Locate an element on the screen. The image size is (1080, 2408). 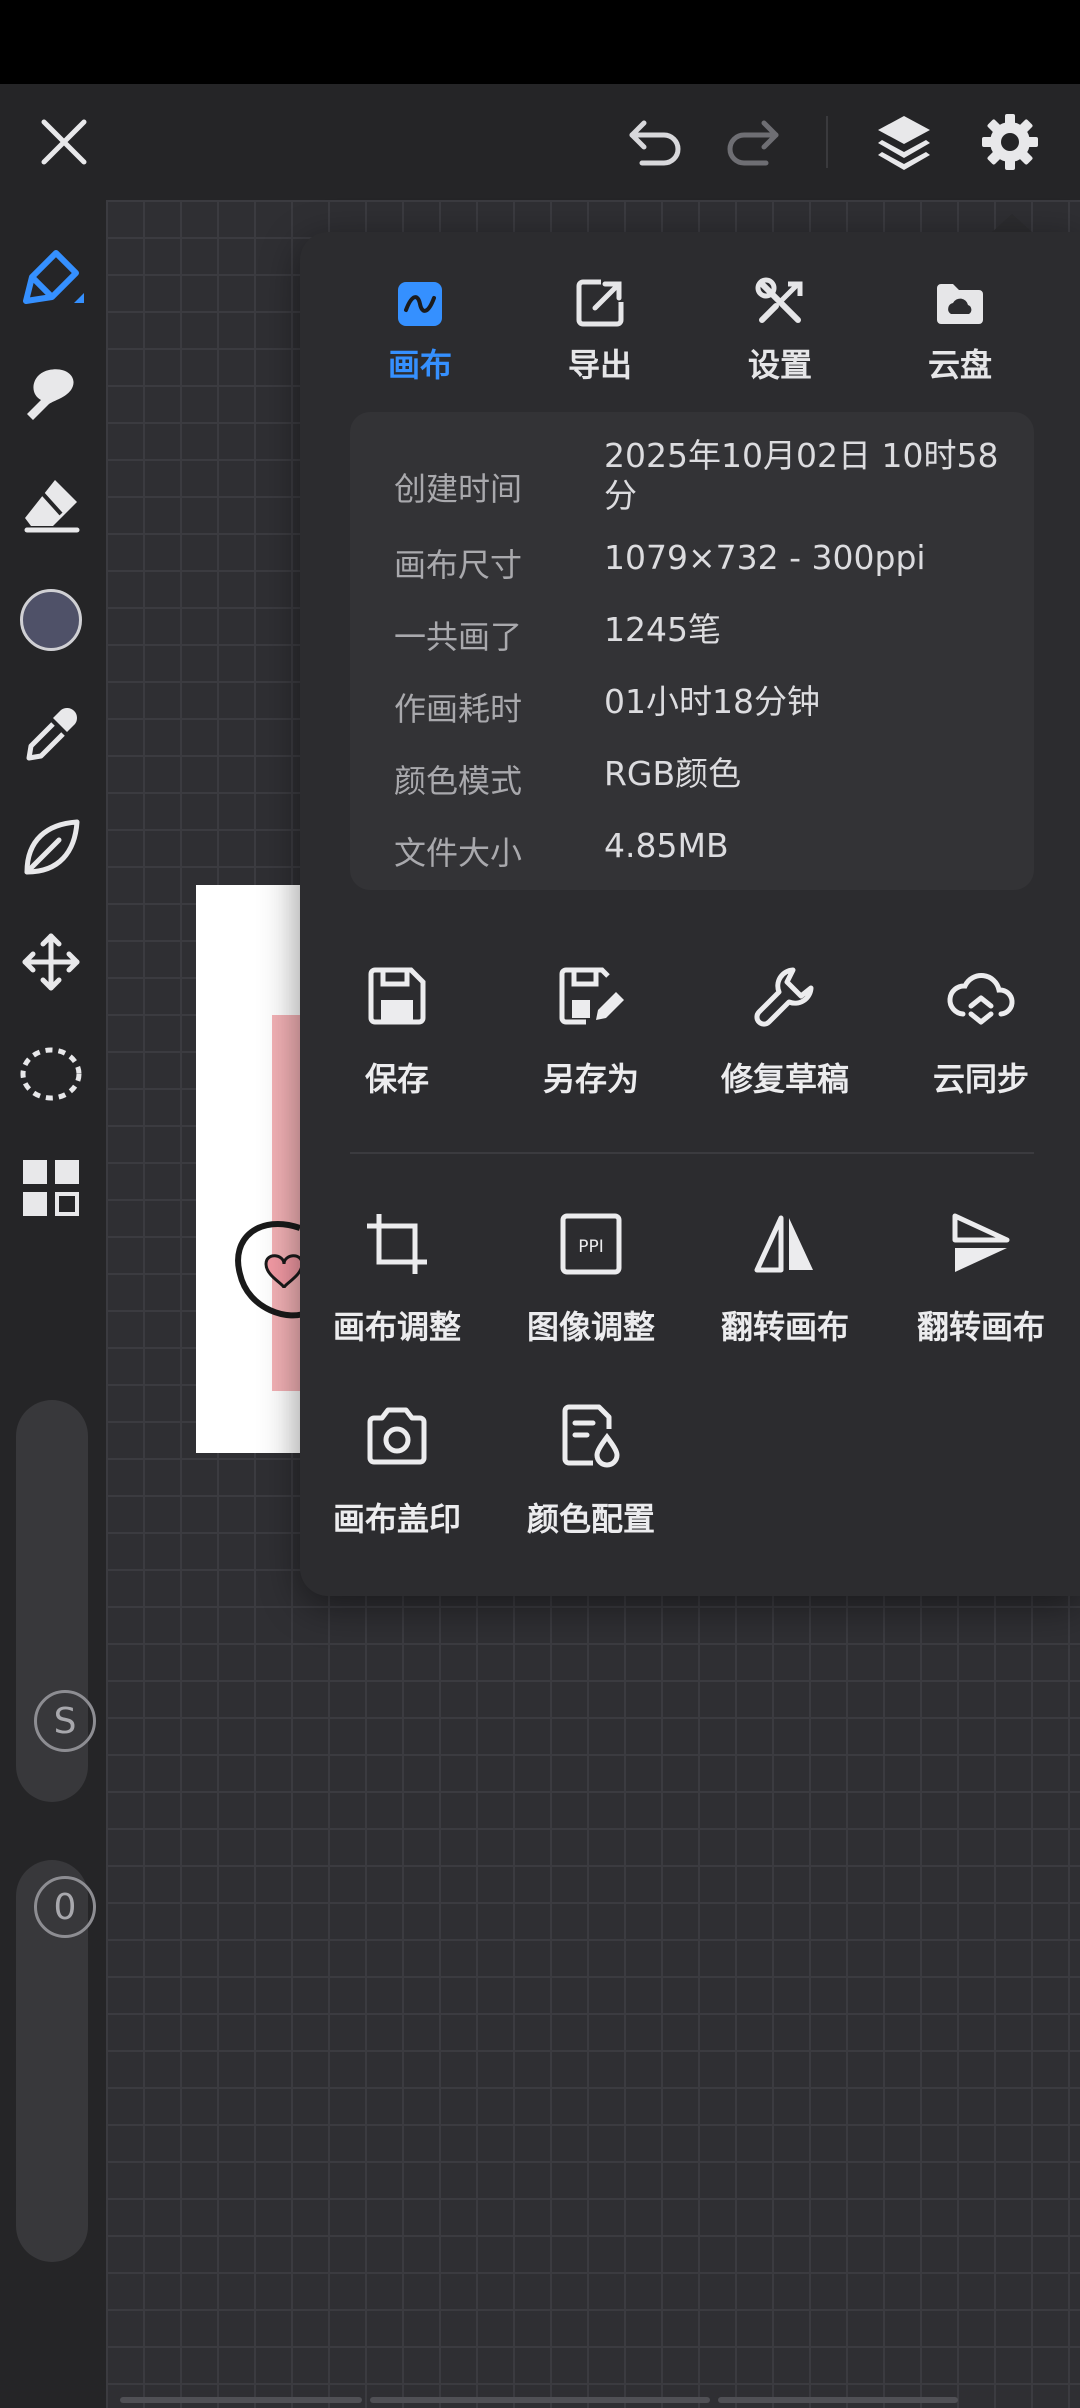
repair-draft-label: 修复草稿 is located at coordinates (784, 1079).